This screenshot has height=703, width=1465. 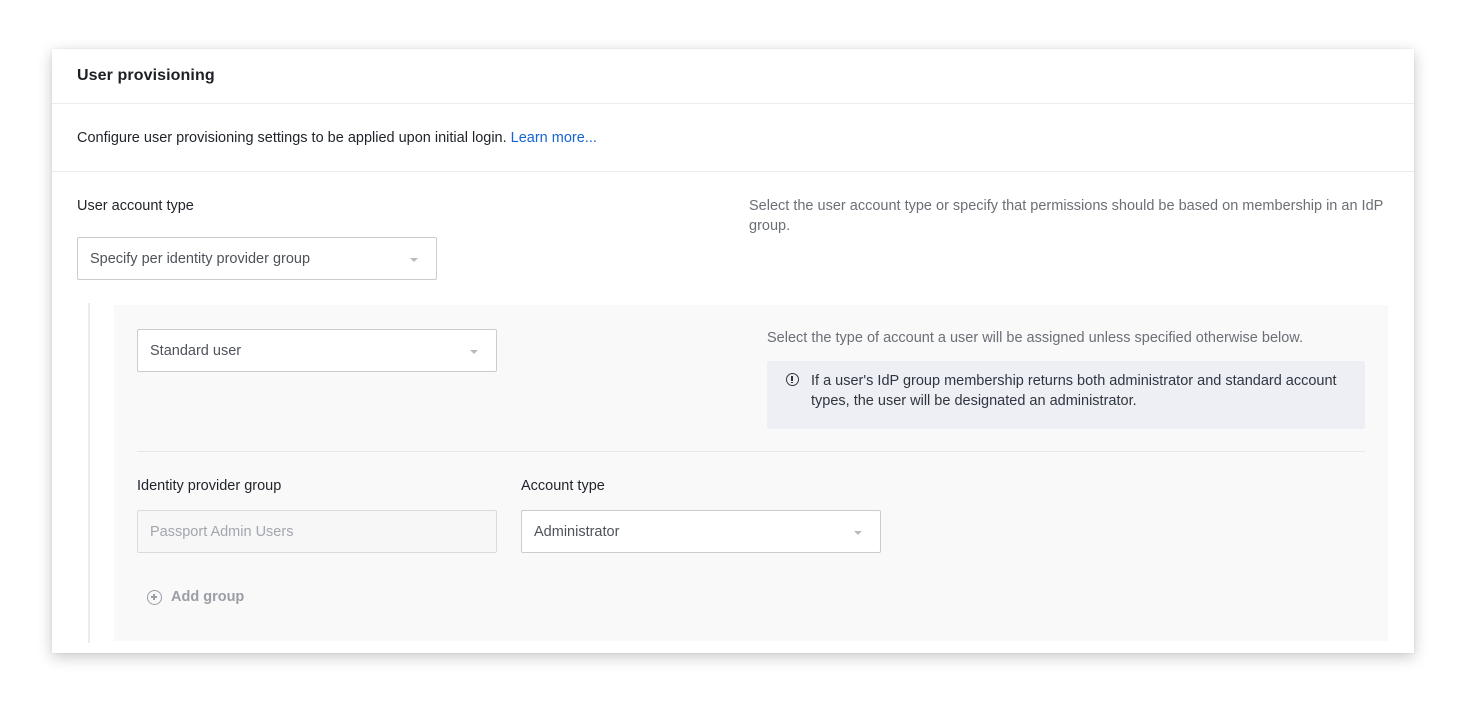 I want to click on group-account-type-value: Administrator, so click(x=577, y=531).